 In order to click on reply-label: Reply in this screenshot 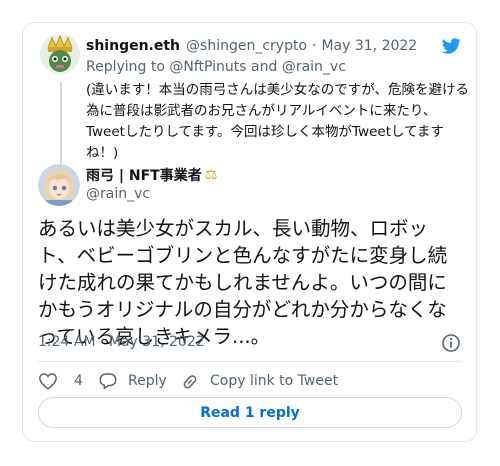, I will do `click(147, 381)`.